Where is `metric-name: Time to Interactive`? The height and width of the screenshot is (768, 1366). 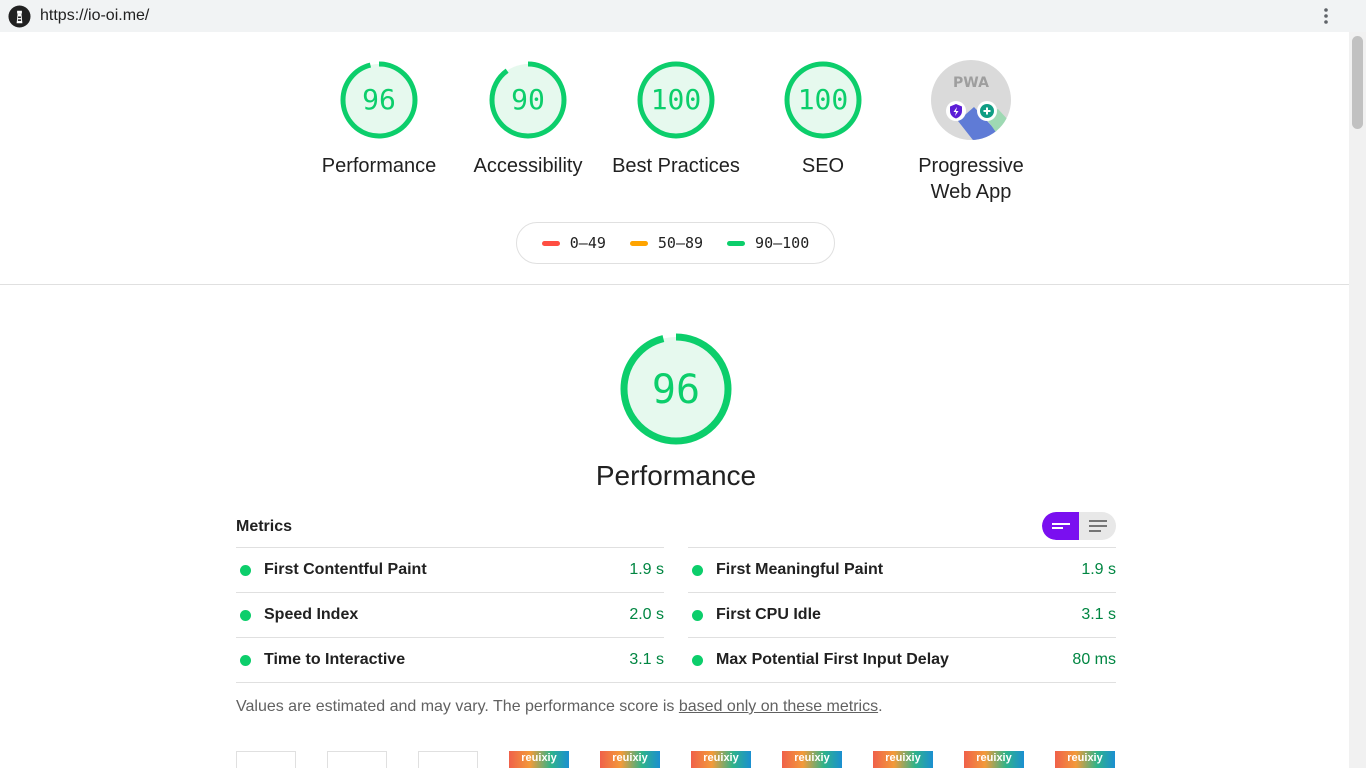 metric-name: Time to Interactive is located at coordinates (335, 659).